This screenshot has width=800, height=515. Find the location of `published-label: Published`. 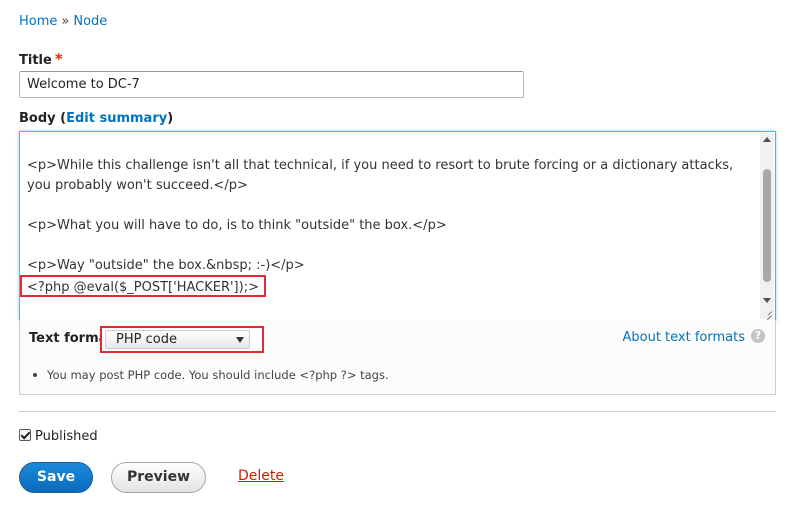

published-label: Published is located at coordinates (66, 436).